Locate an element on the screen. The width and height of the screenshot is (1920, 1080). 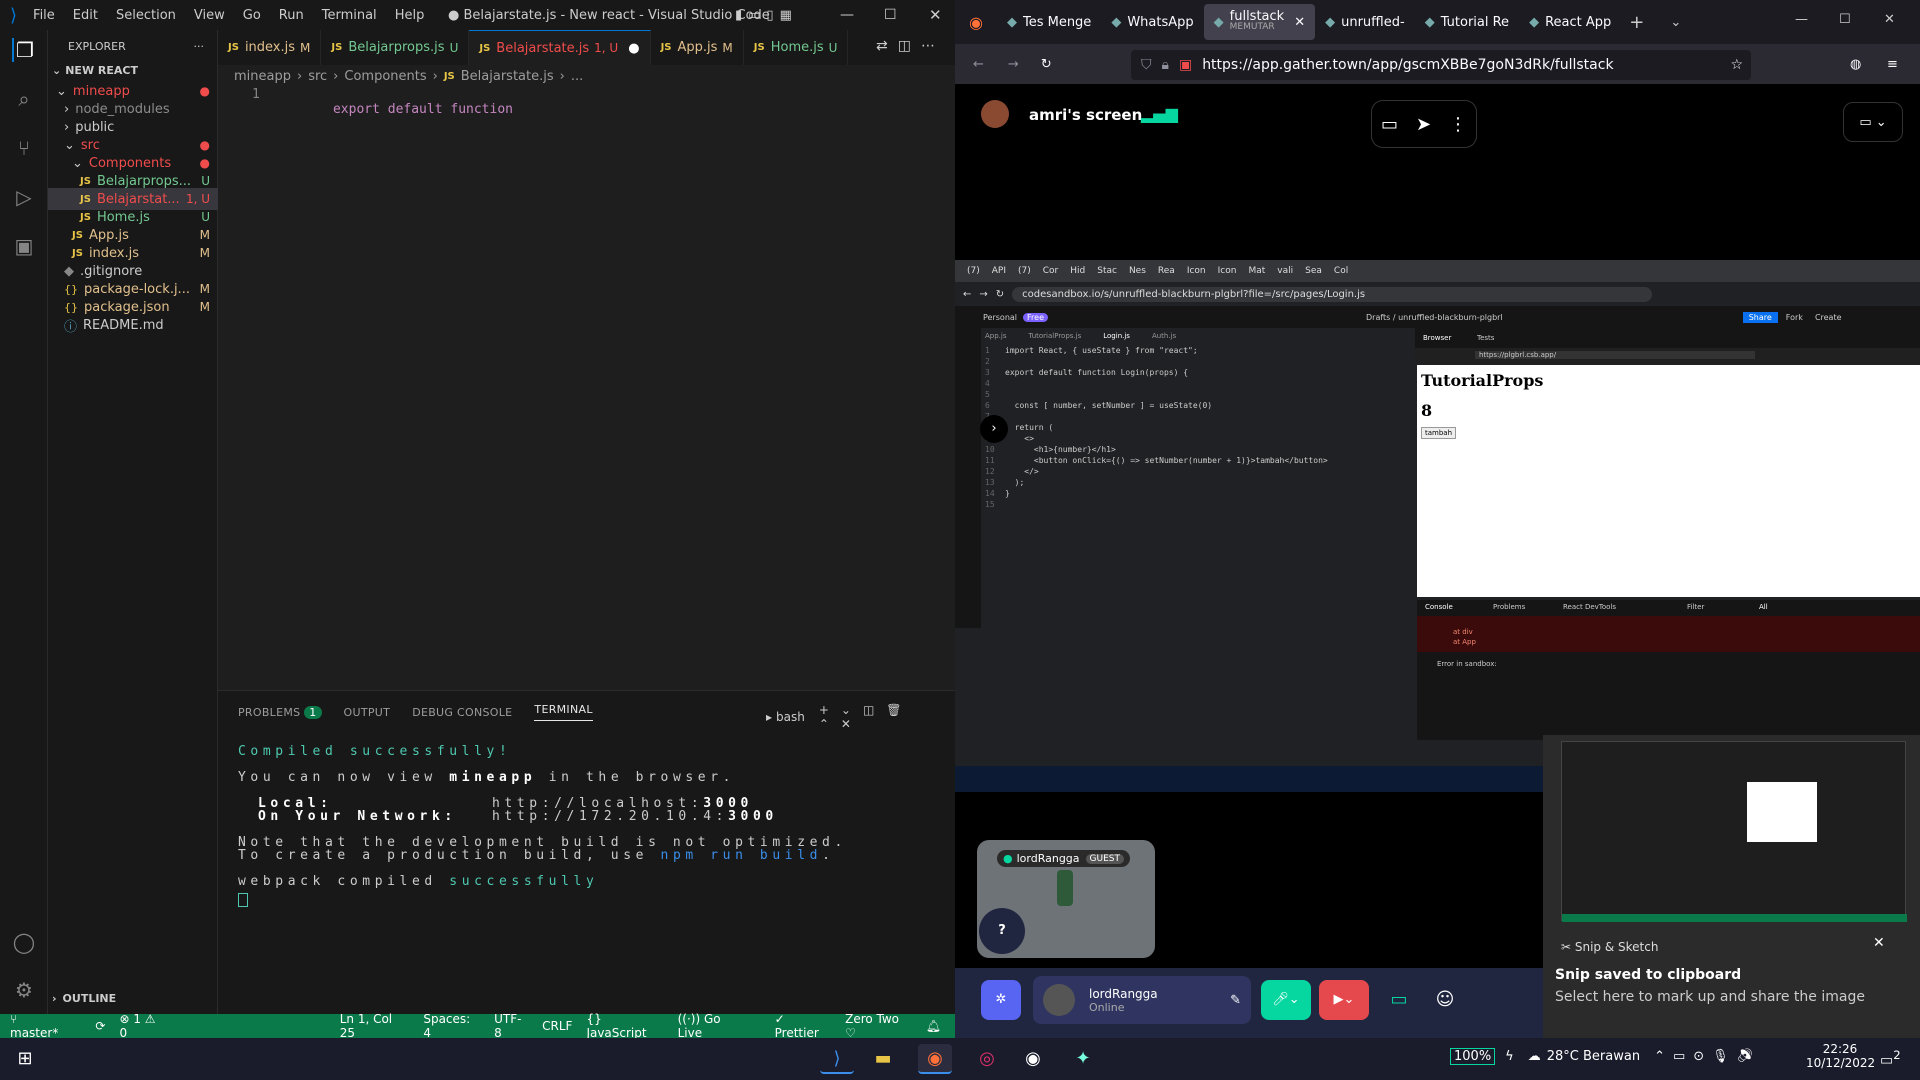
emoji-button: ☺ is located at coordinates (1445, 1000).